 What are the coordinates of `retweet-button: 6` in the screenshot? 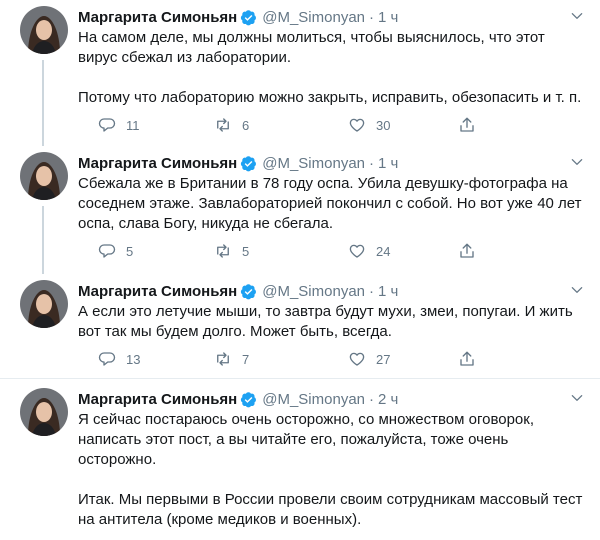 It's located at (231, 125).